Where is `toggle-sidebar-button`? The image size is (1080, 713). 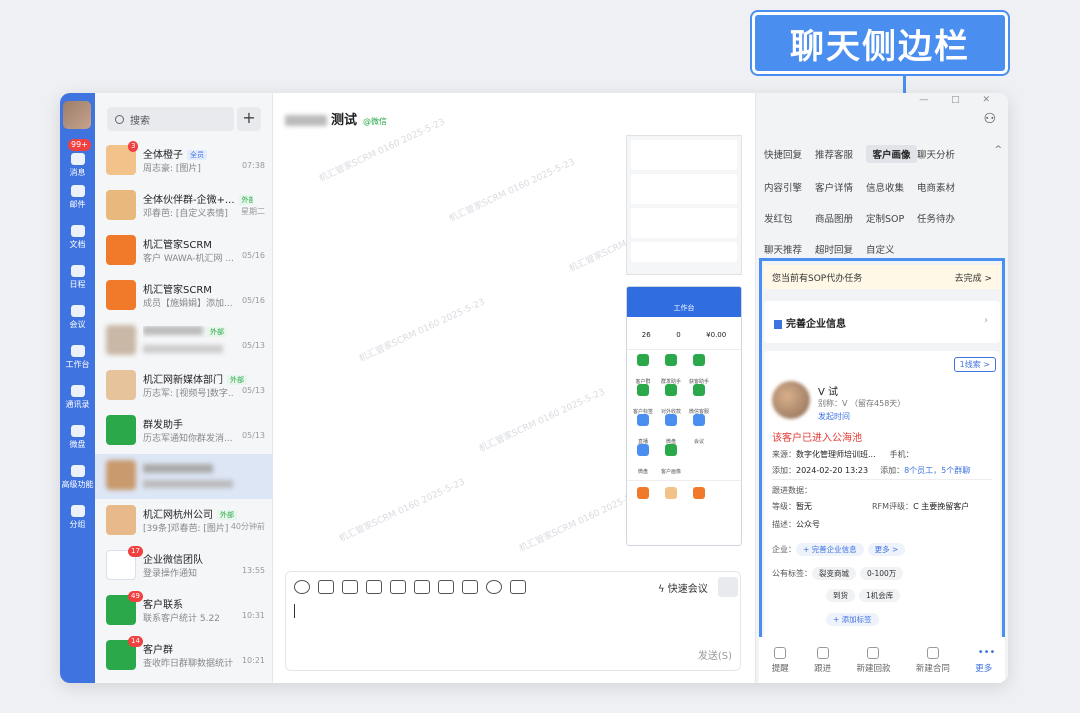
toggle-sidebar-button is located at coordinates (728, 587).